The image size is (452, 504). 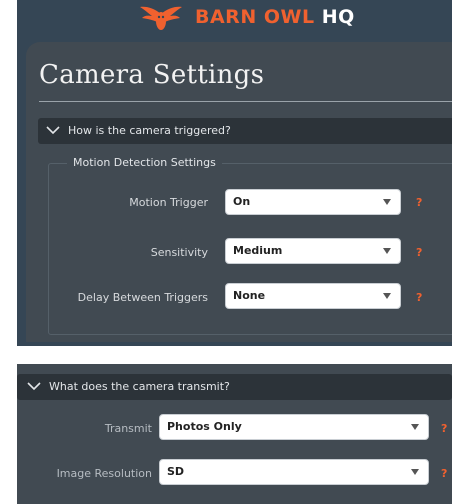 What do you see at coordinates (204, 426) in the screenshot?
I see `transmit-value: Photos Only` at bounding box center [204, 426].